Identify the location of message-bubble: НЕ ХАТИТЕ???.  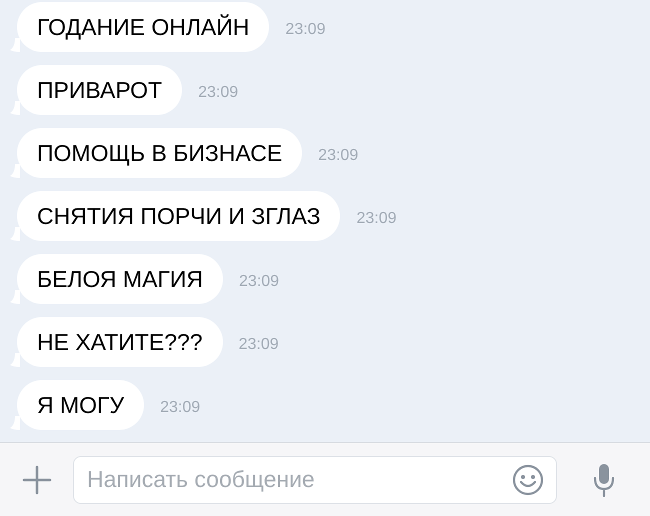
(120, 342).